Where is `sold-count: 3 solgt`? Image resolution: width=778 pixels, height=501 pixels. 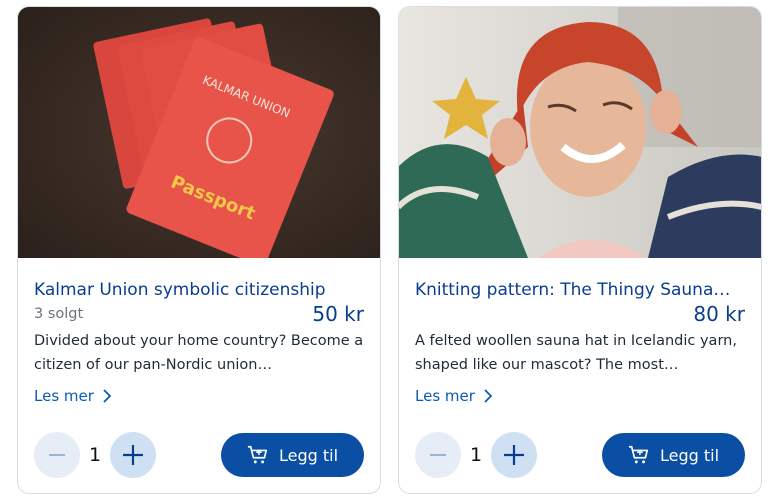
sold-count: 3 solgt is located at coordinates (59, 314).